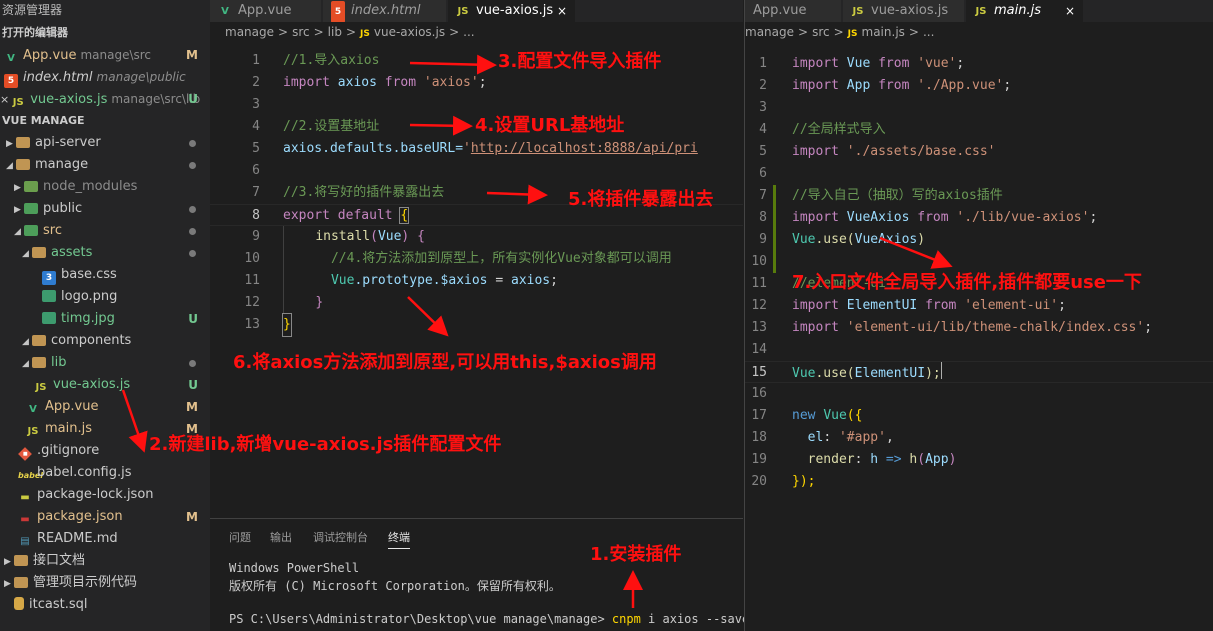 The height and width of the screenshot is (631, 1213). Describe the element at coordinates (281, 537) in the screenshot. I see `tab-output: 输出` at that location.